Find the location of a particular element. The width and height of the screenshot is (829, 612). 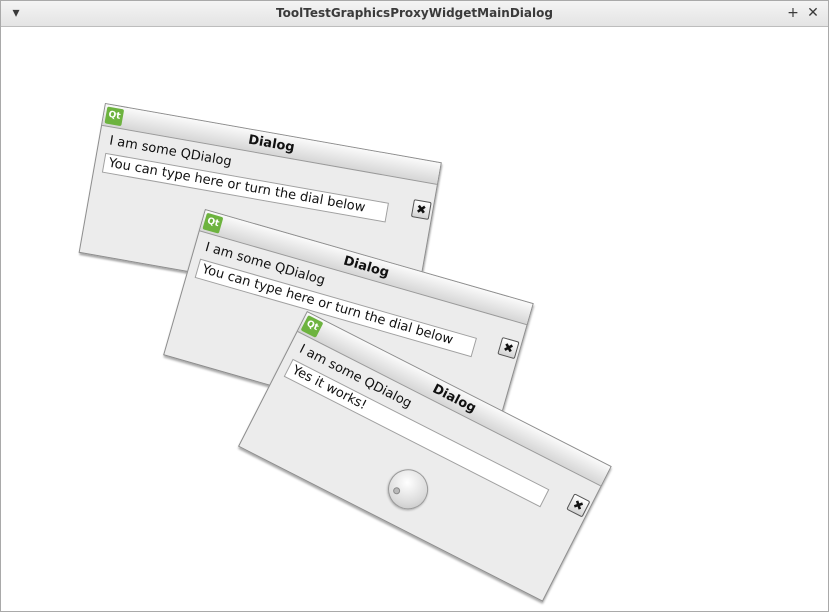

dial-knob is located at coordinates (408, 489).